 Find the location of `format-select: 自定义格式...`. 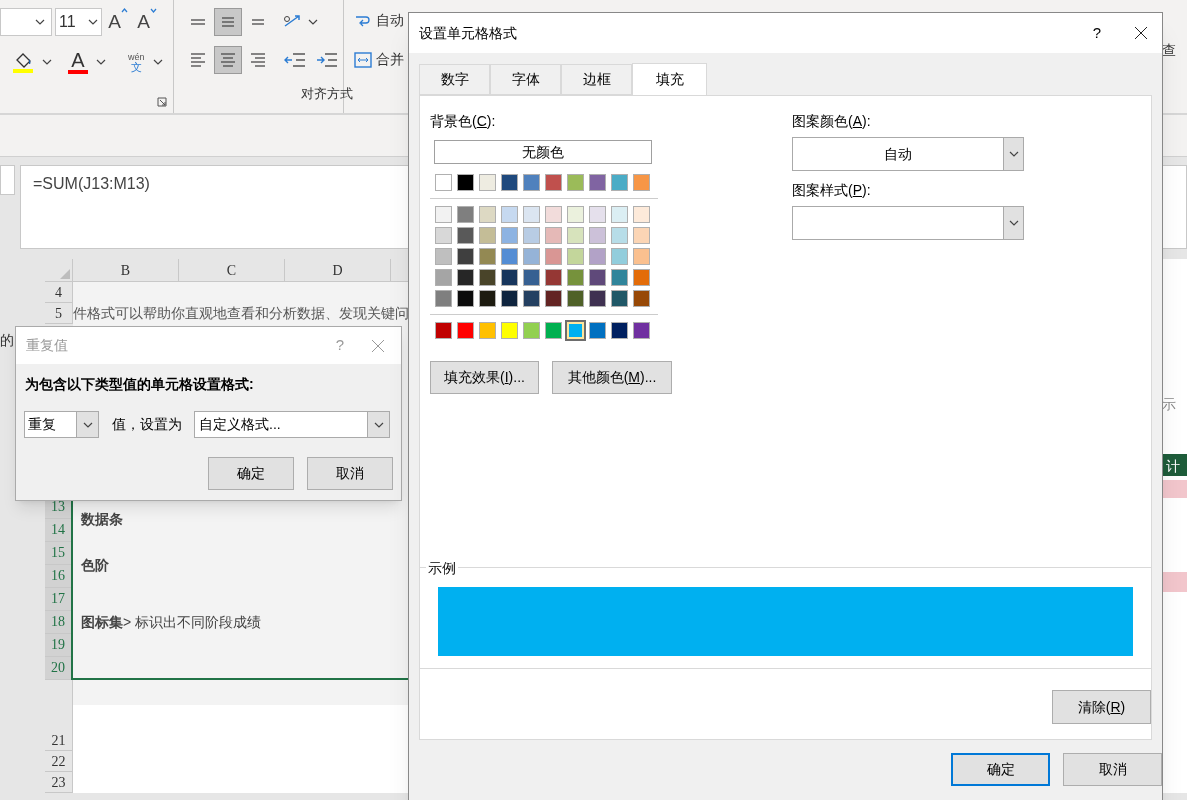

format-select: 自定义格式... is located at coordinates (292, 424).